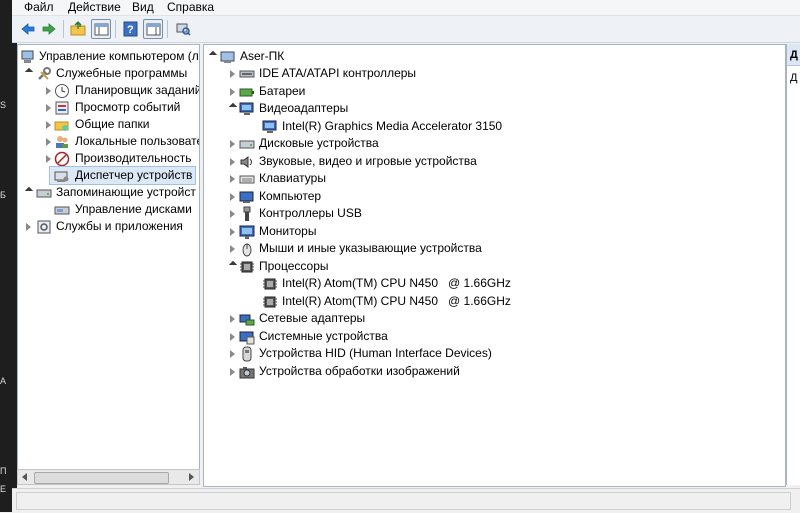 This screenshot has height=513, width=800. What do you see at coordinates (112, 124) in the screenshot?
I see `tree-label: Общие папки` at bounding box center [112, 124].